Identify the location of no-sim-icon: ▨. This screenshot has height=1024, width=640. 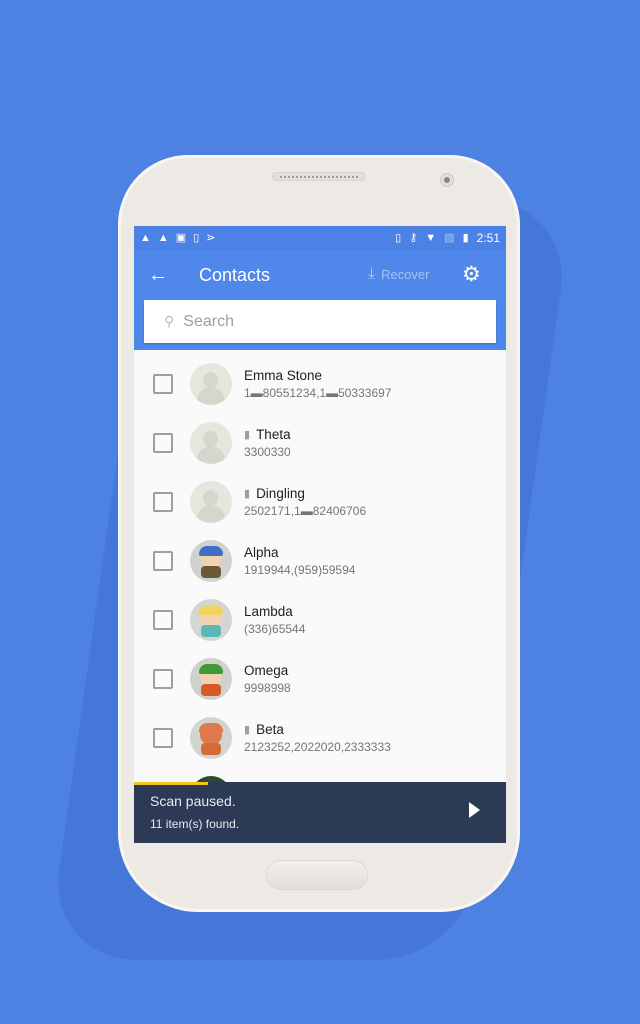
(449, 238).